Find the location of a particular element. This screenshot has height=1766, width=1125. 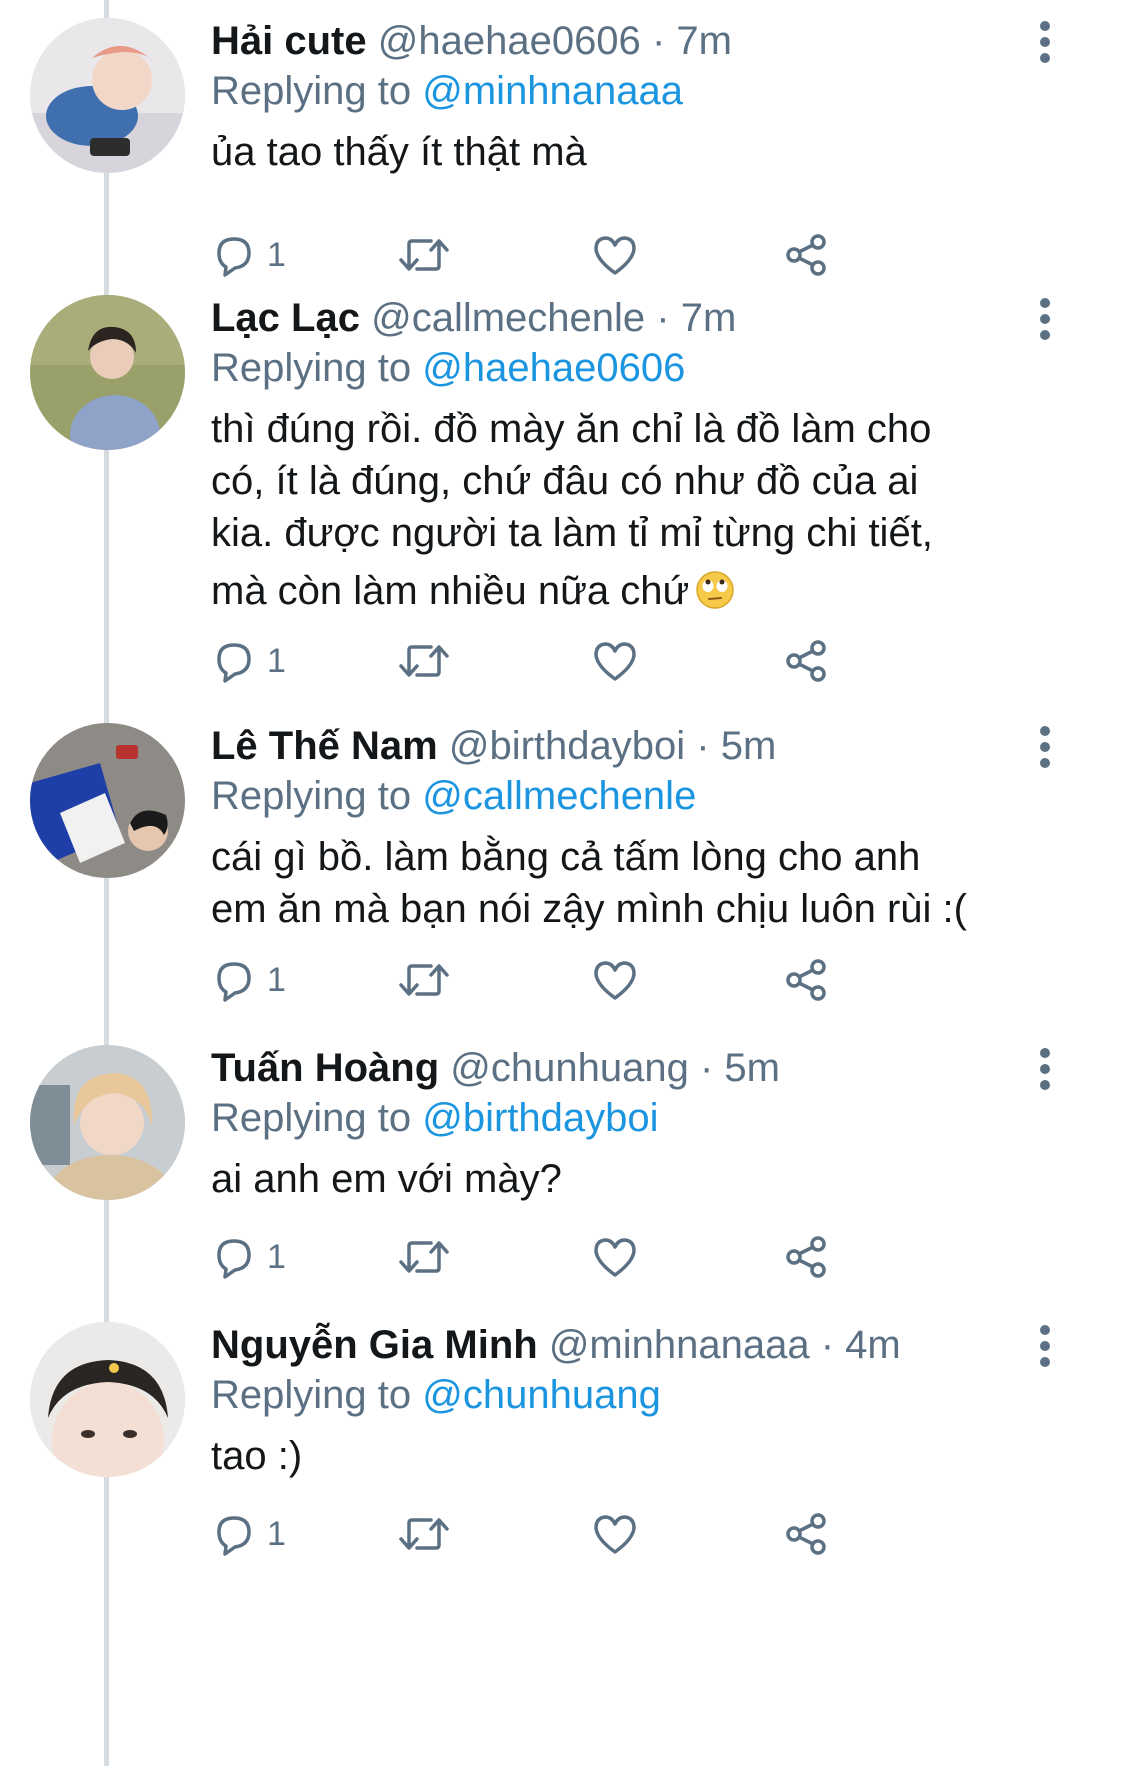

timestamp: 4m is located at coordinates (873, 1345).